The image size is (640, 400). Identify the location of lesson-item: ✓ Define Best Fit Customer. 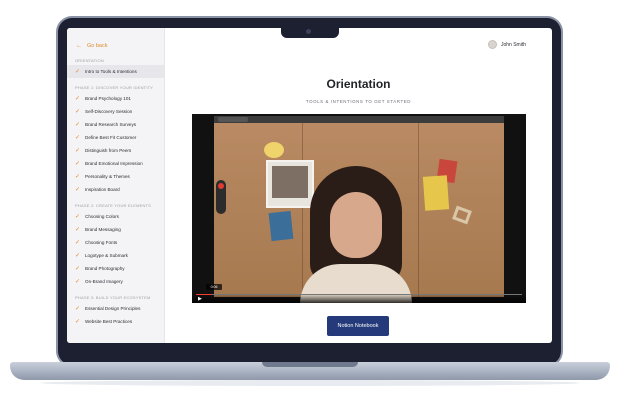
(115, 137).